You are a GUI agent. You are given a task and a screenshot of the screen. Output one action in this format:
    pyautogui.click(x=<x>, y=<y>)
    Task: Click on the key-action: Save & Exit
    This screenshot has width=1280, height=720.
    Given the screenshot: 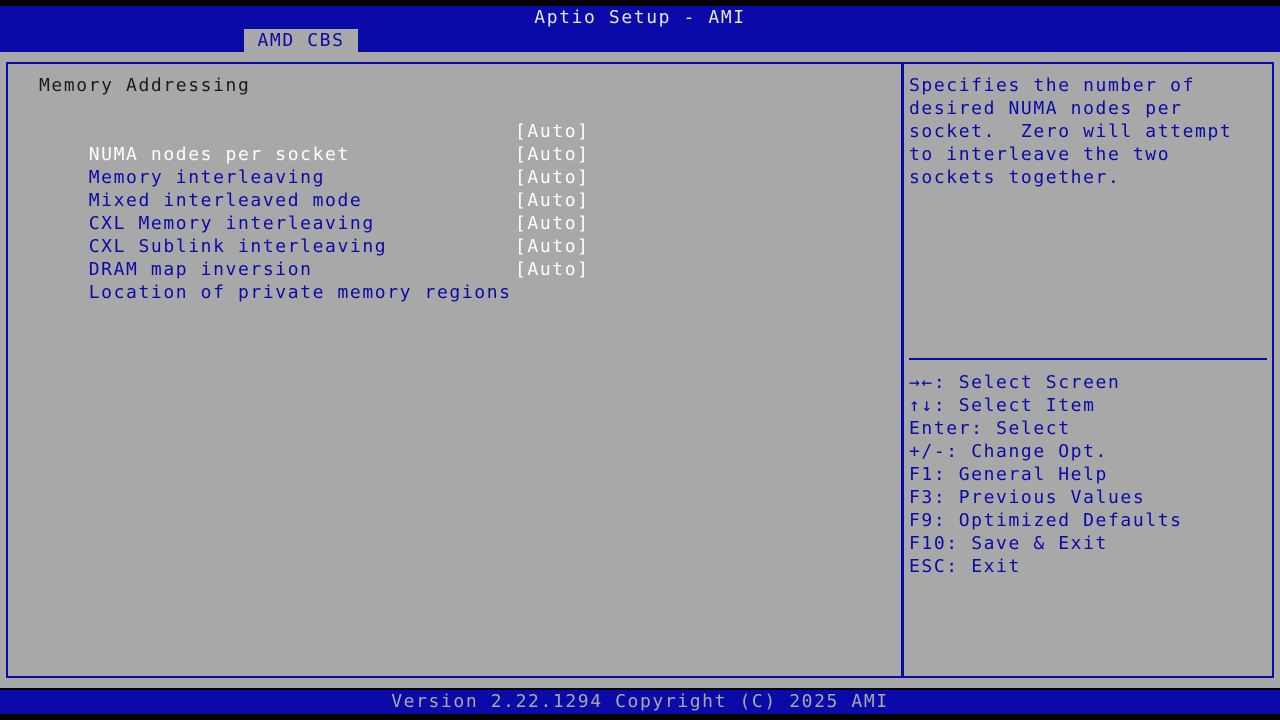 What is the action you would take?
    pyautogui.click(x=1039, y=543)
    